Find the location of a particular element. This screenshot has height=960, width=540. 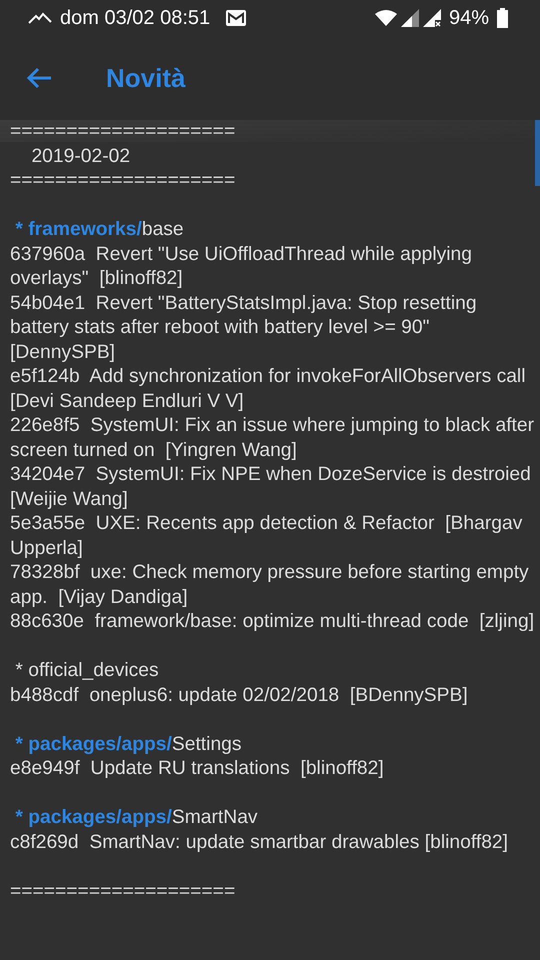

commit-entry: 88c630e framework/base: optimize multi-thread code [zljing] is located at coordinates (273, 622).